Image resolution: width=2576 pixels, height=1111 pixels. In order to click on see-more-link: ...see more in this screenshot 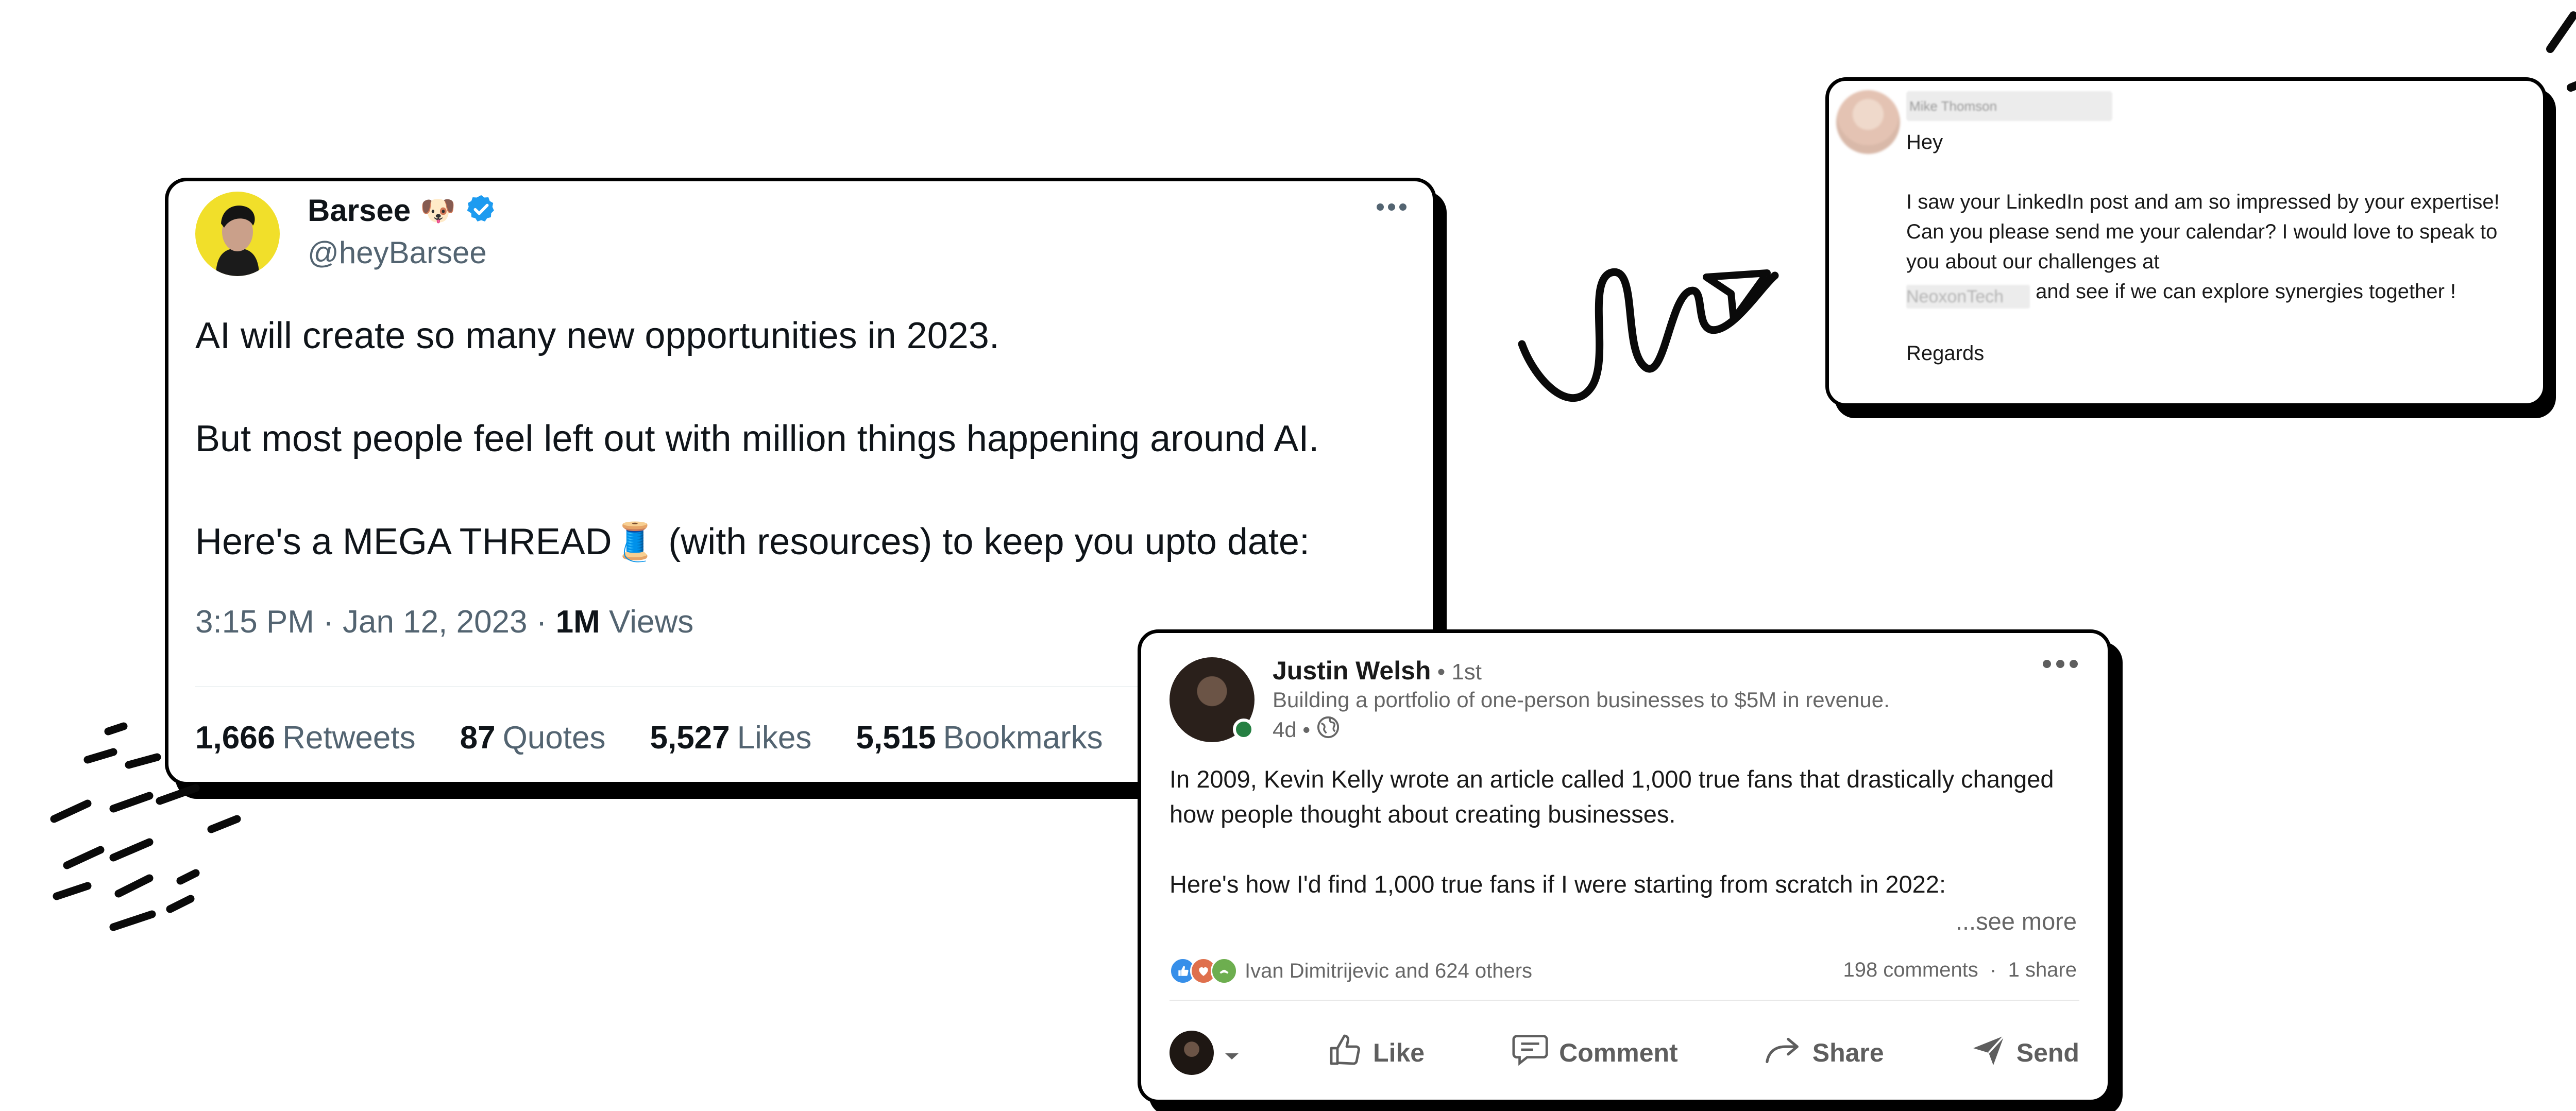, I will do `click(2016, 921)`.